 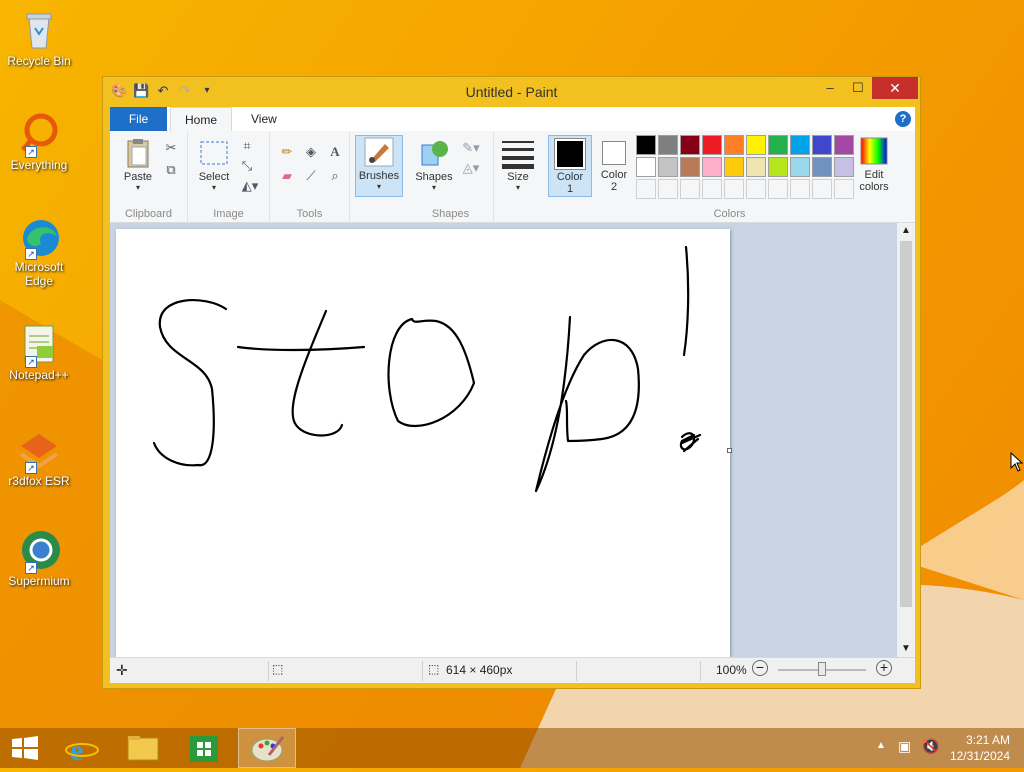 I want to click on crop-icon: ⌗, so click(x=247, y=146).